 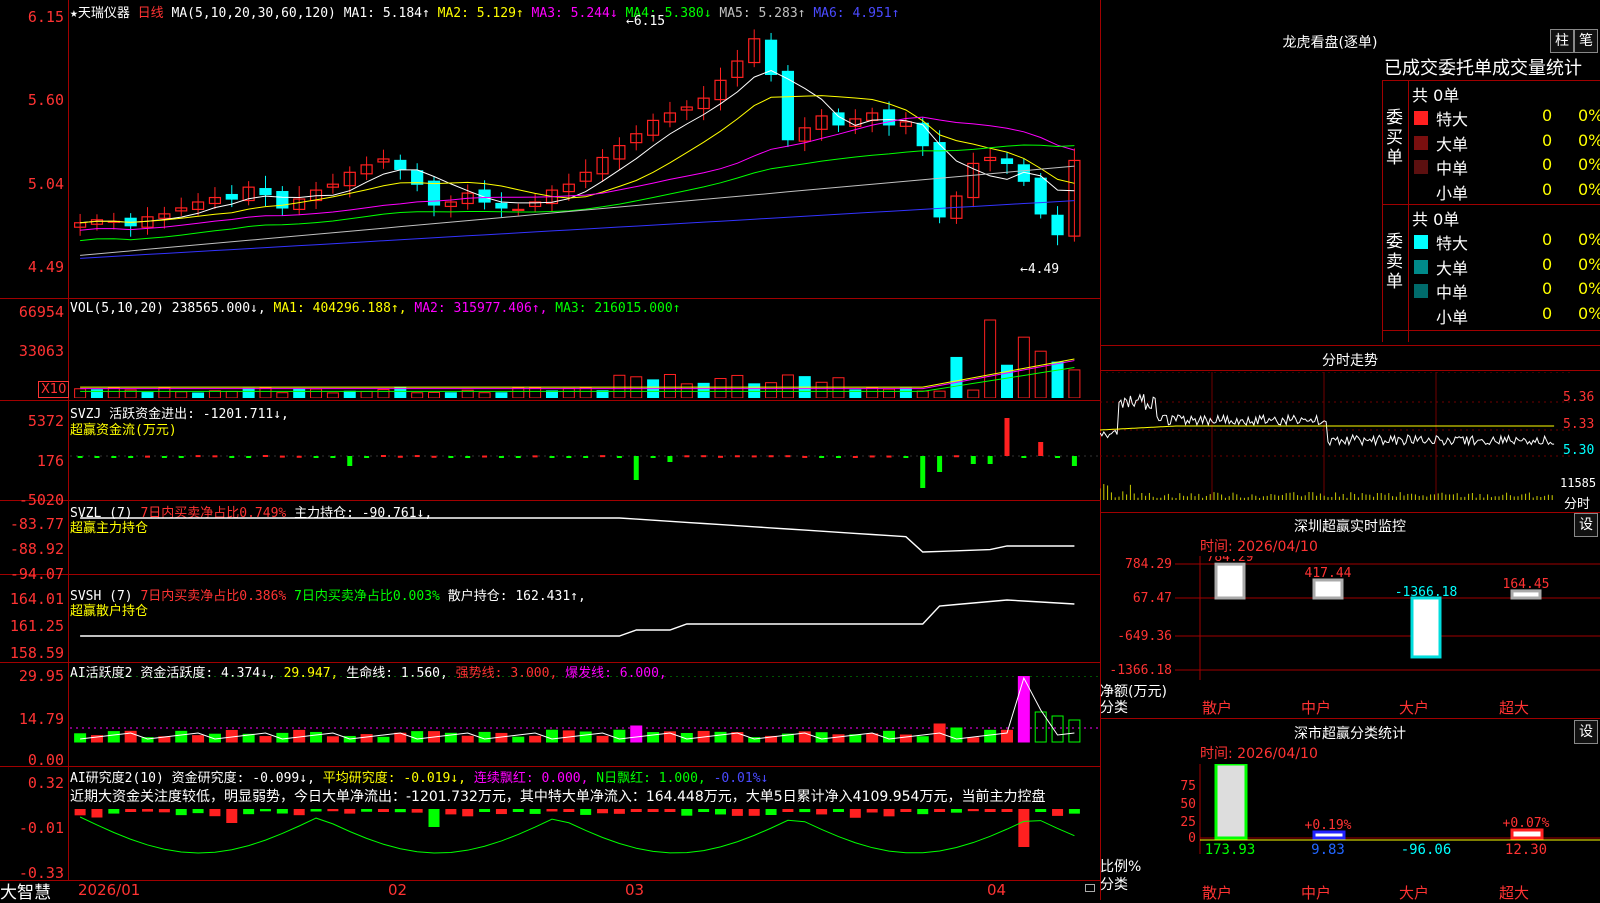 What do you see at coordinates (1328, 850) in the screenshot?
I see `class-value: 9.83` at bounding box center [1328, 850].